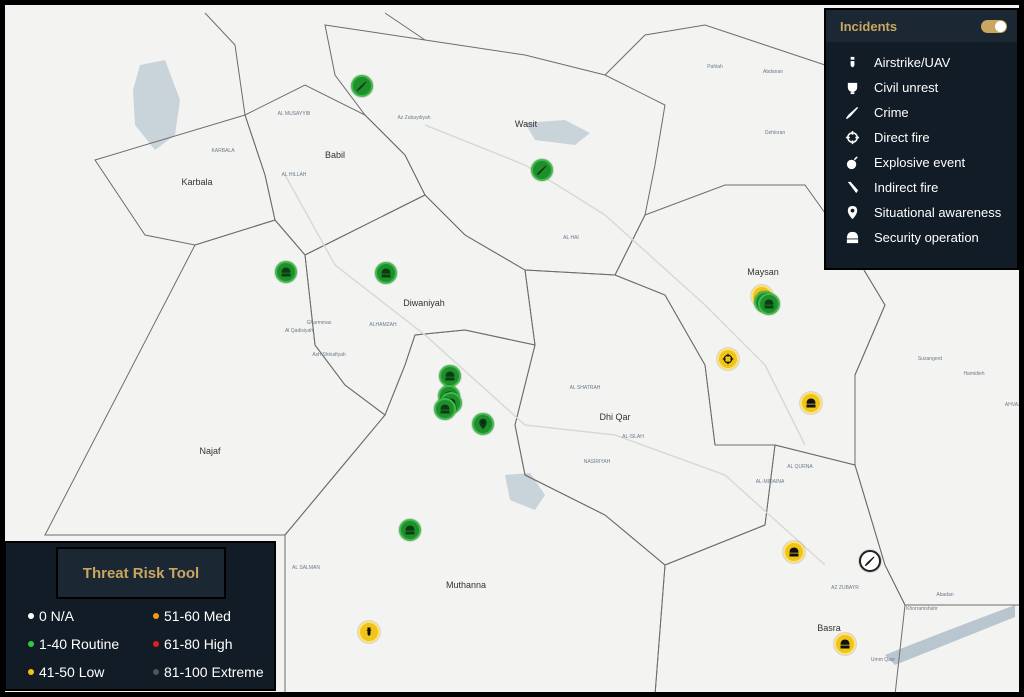 The height and width of the screenshot is (697, 1024). What do you see at coordinates (597, 462) in the screenshot?
I see `map-label: NASIRIYAH` at bounding box center [597, 462].